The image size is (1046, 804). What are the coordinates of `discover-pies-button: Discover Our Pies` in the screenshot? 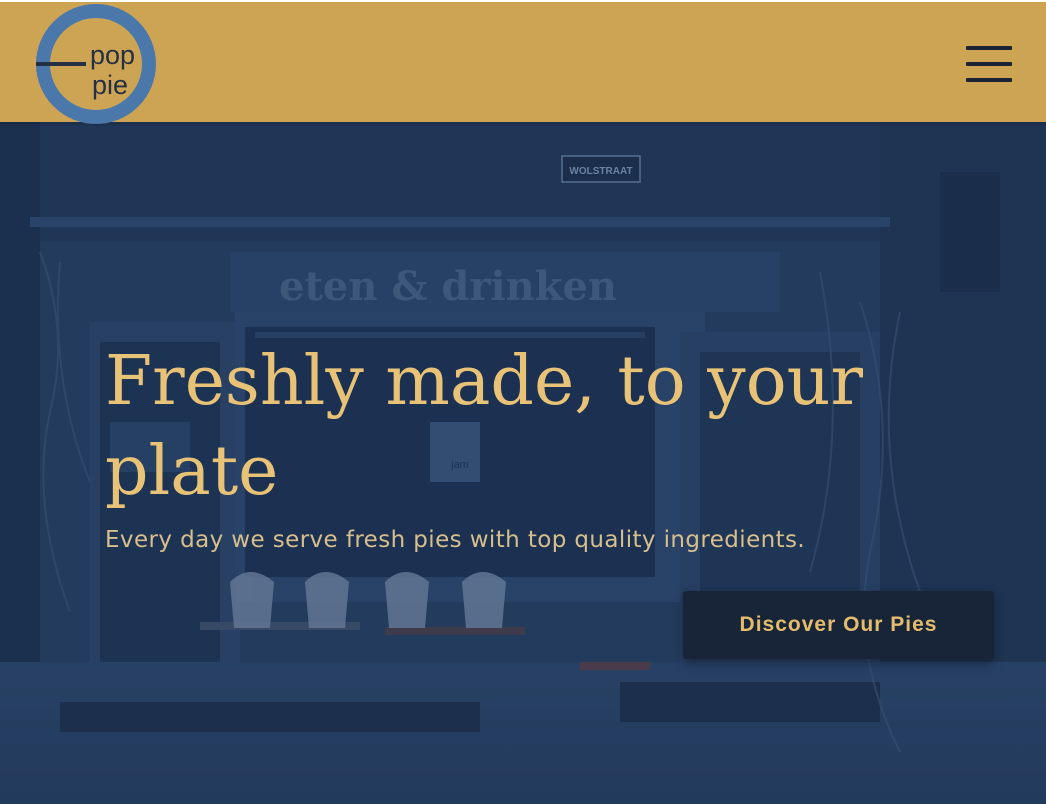 It's located at (838, 625).